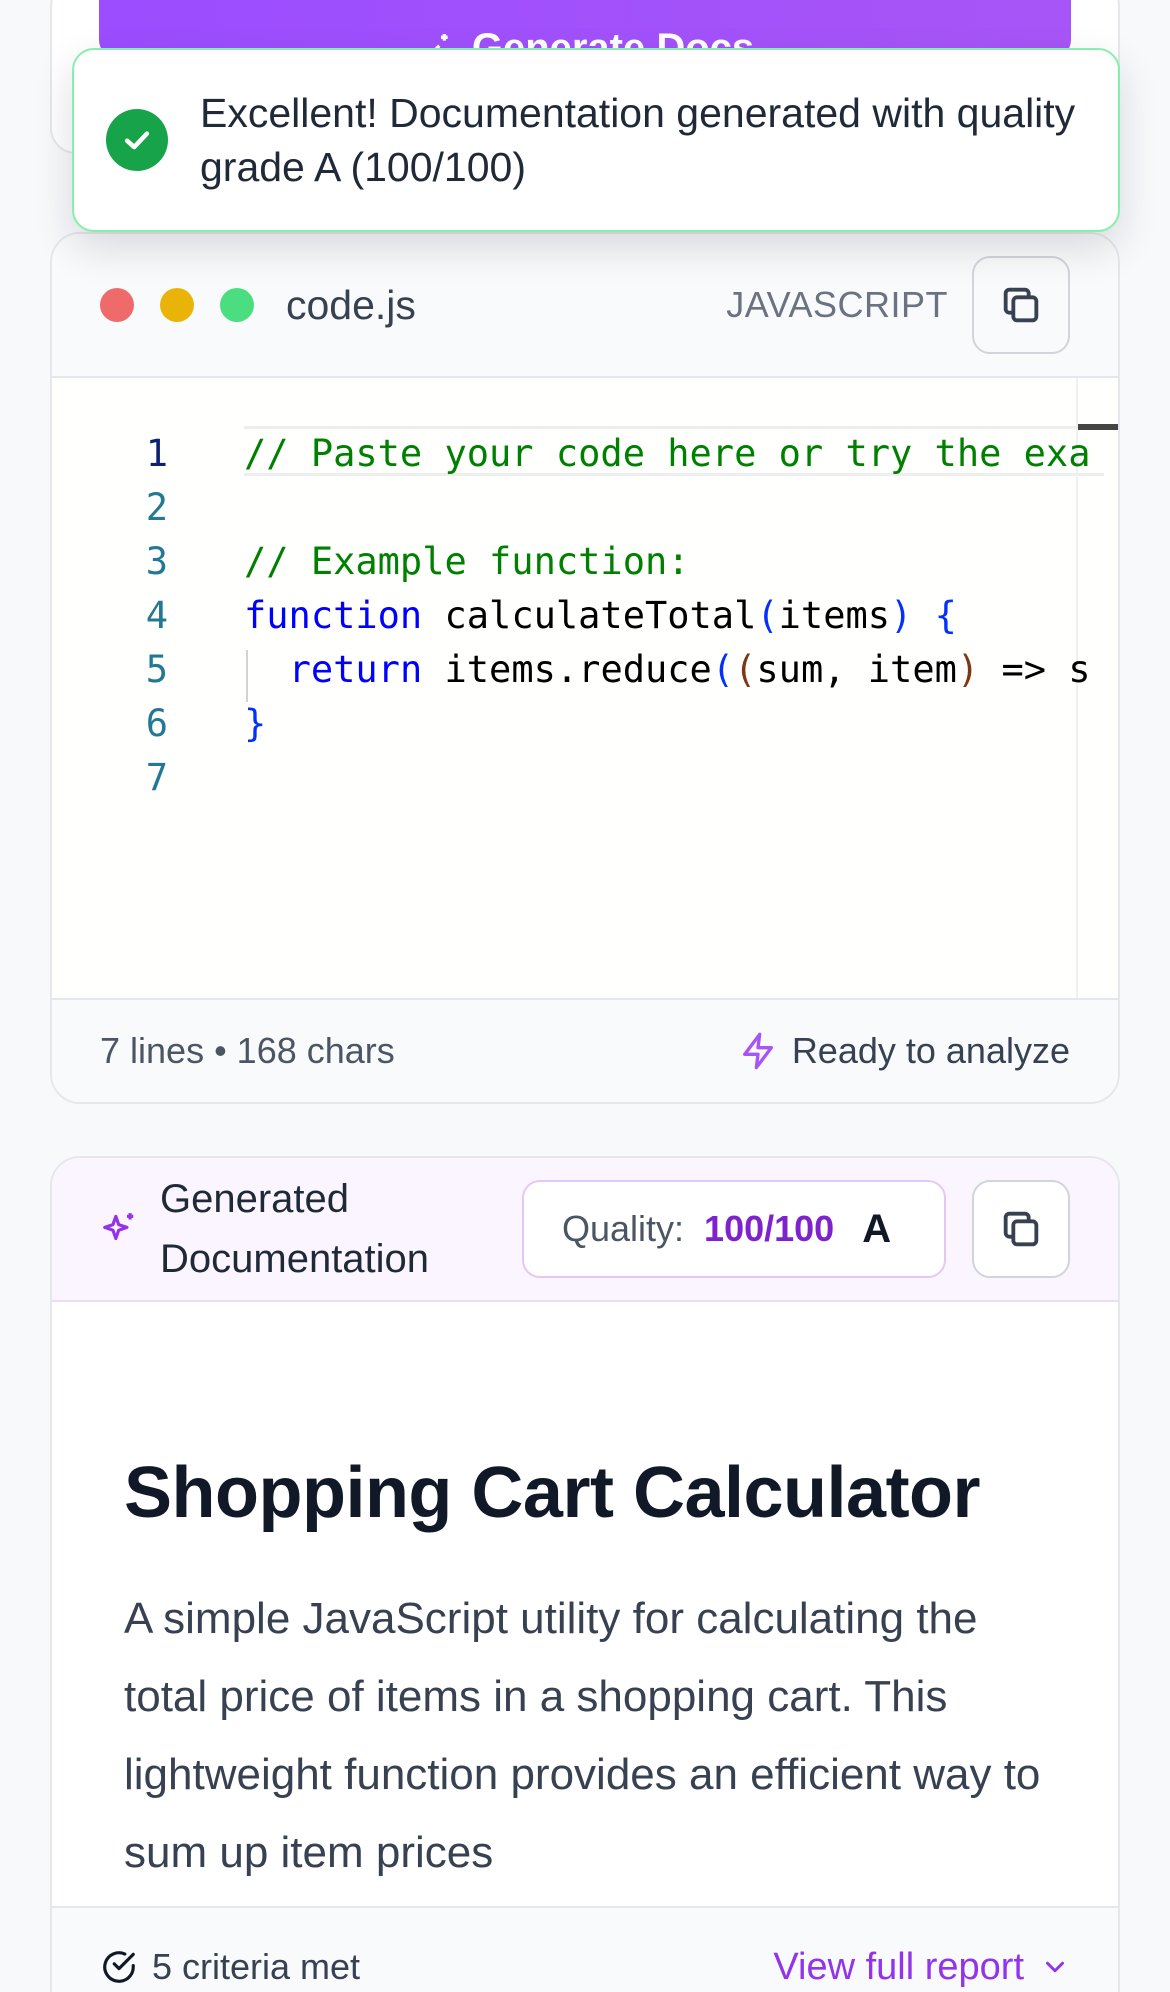  I want to click on code-line: 5 return items.reduce((sum, item) => s, so click(571, 669).